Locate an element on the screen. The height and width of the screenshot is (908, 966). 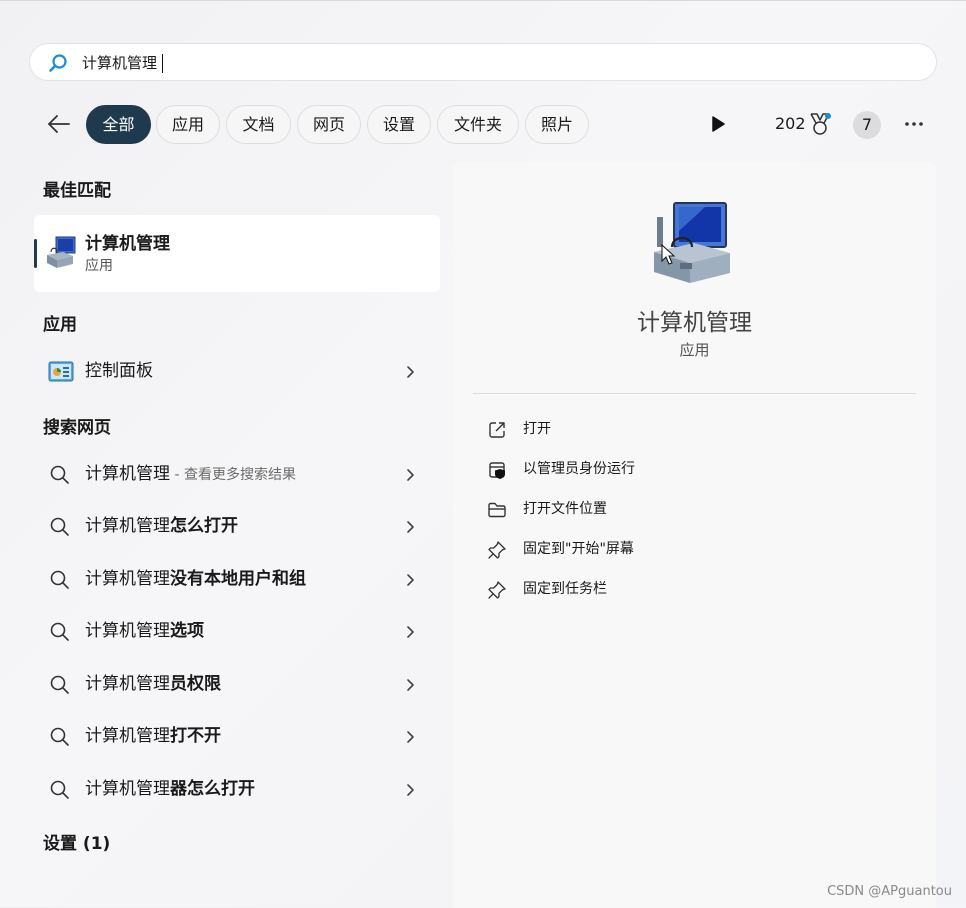
folder-icon is located at coordinates (497, 510).